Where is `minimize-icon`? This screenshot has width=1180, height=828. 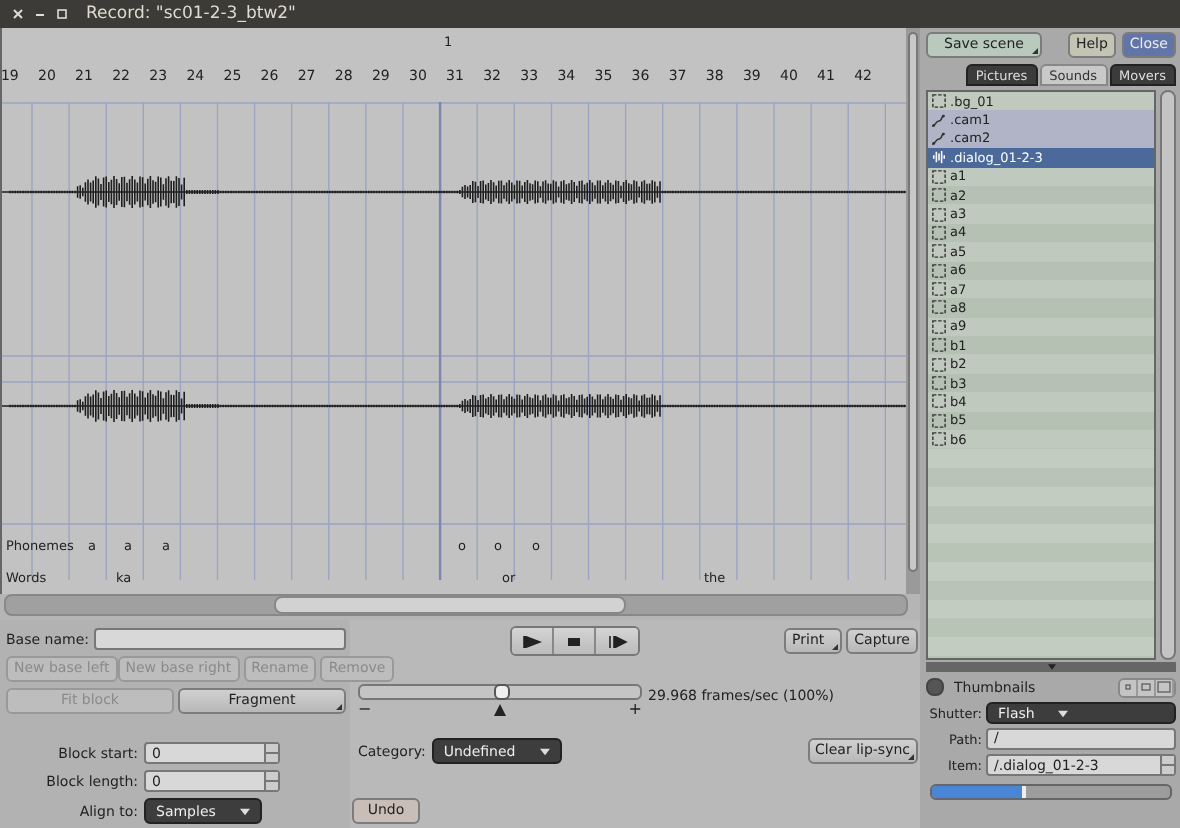 minimize-icon is located at coordinates (40, 14).